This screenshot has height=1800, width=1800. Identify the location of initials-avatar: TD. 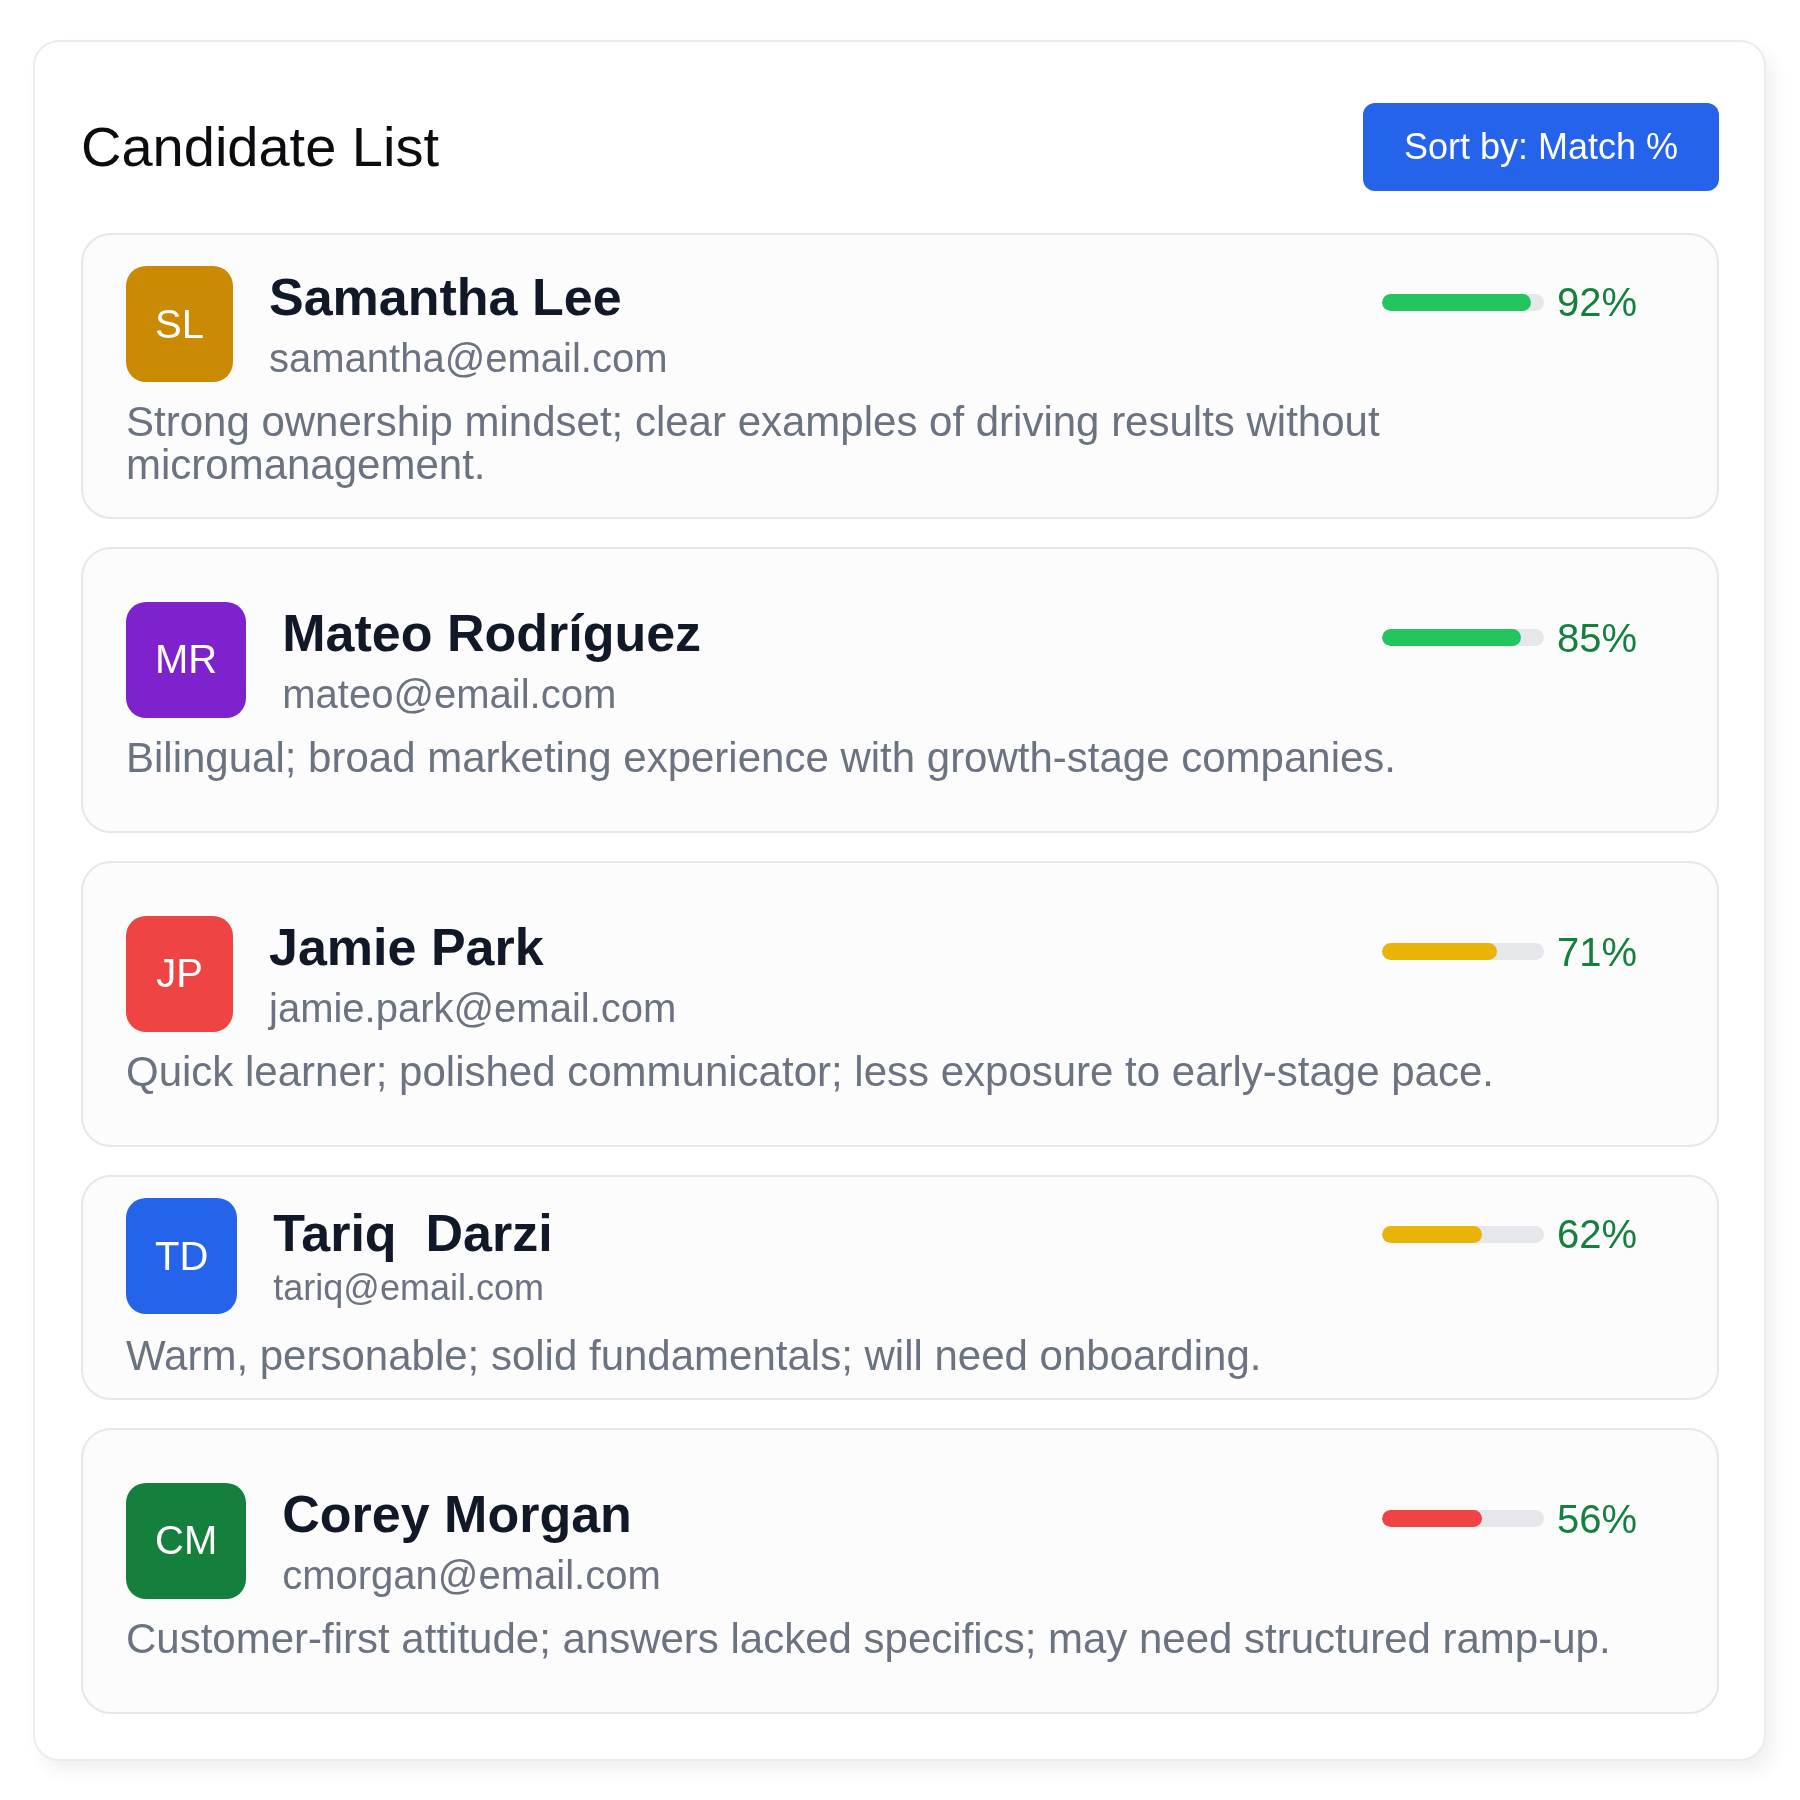
(182, 1256).